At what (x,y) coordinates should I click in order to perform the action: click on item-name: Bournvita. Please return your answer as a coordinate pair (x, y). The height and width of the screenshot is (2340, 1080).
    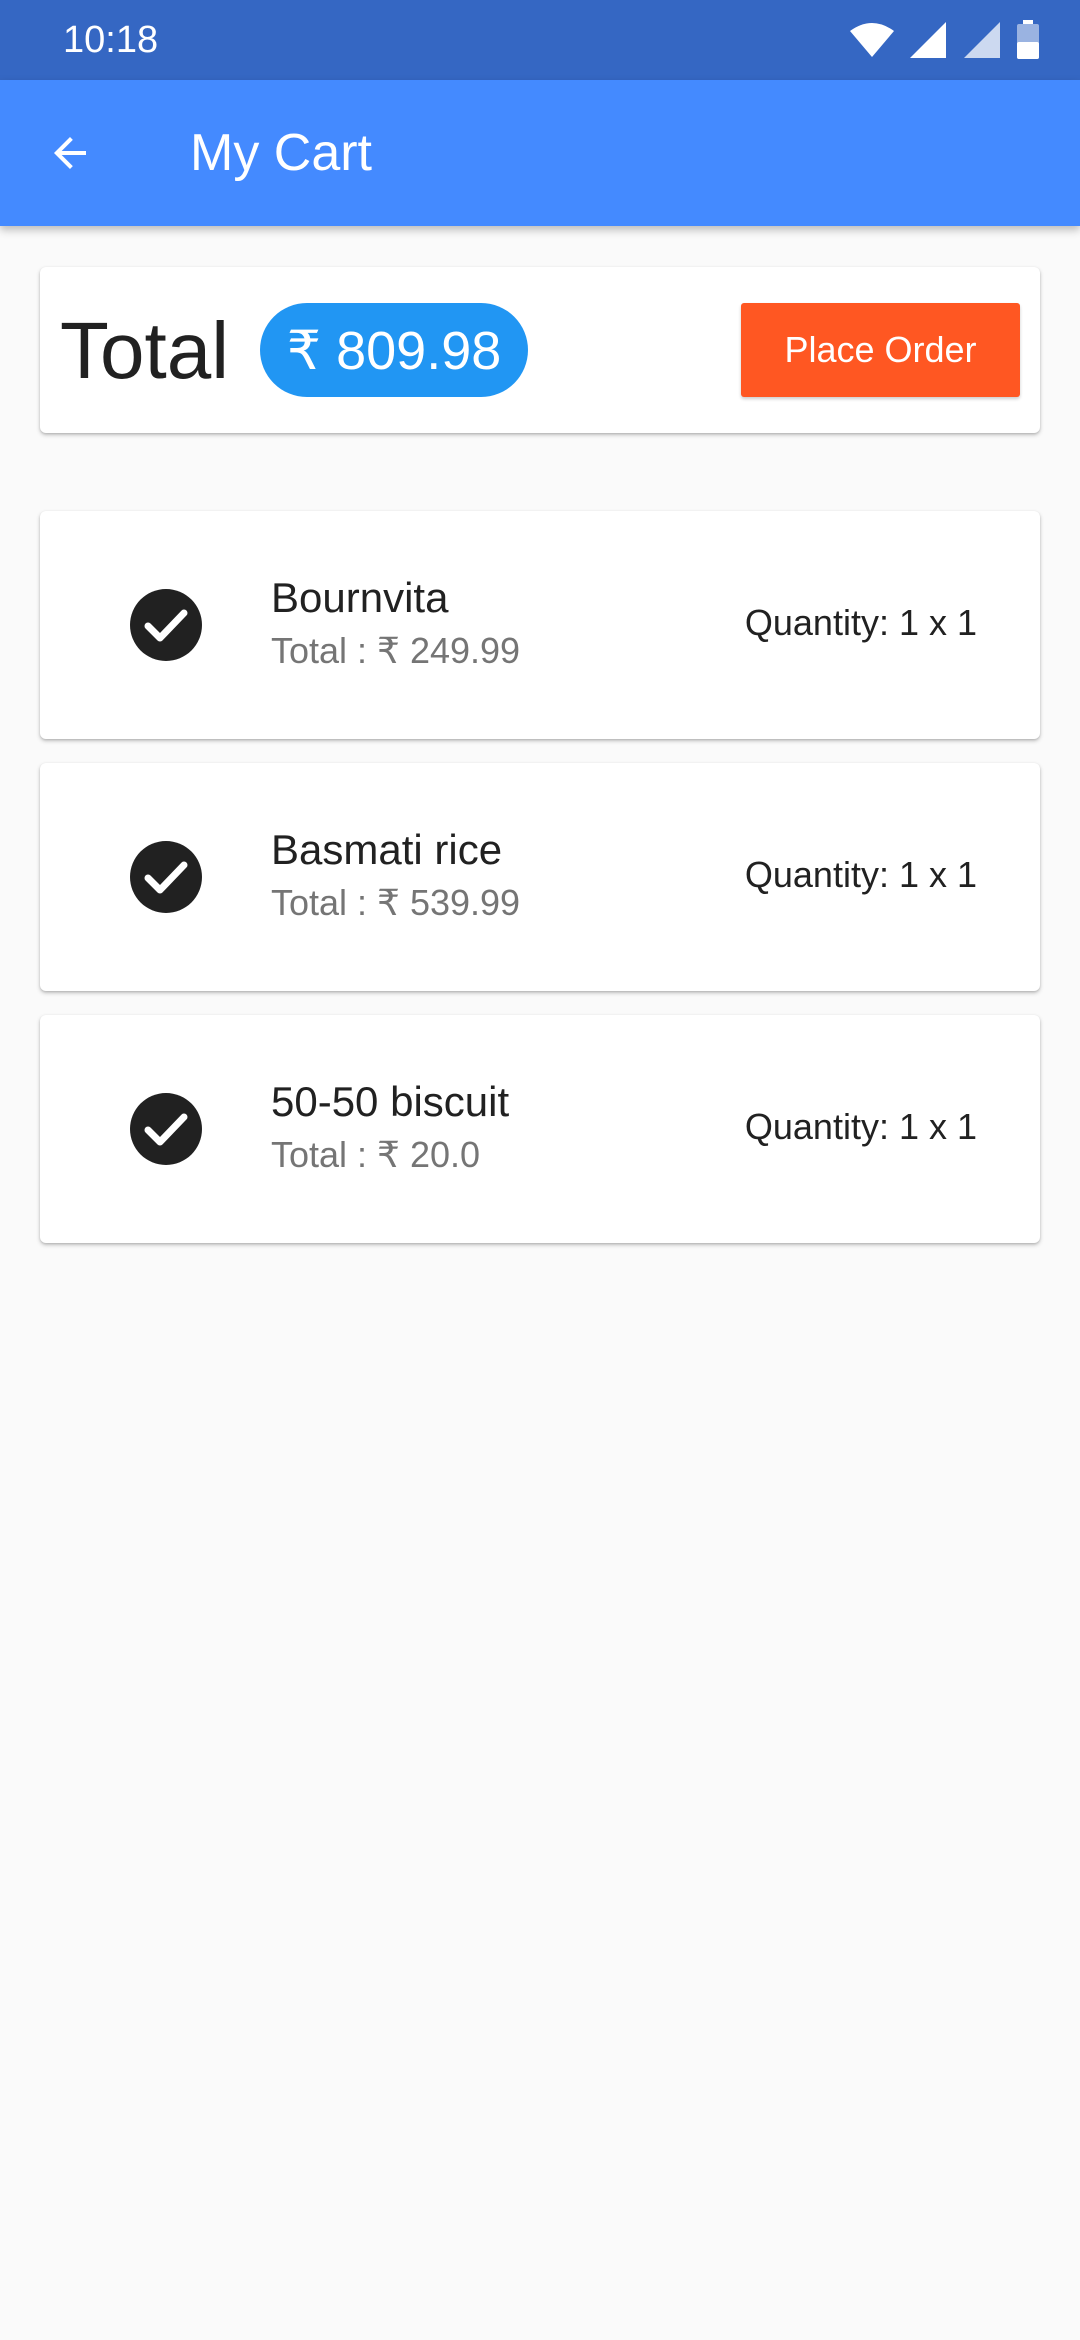
    Looking at the image, I should click on (360, 597).